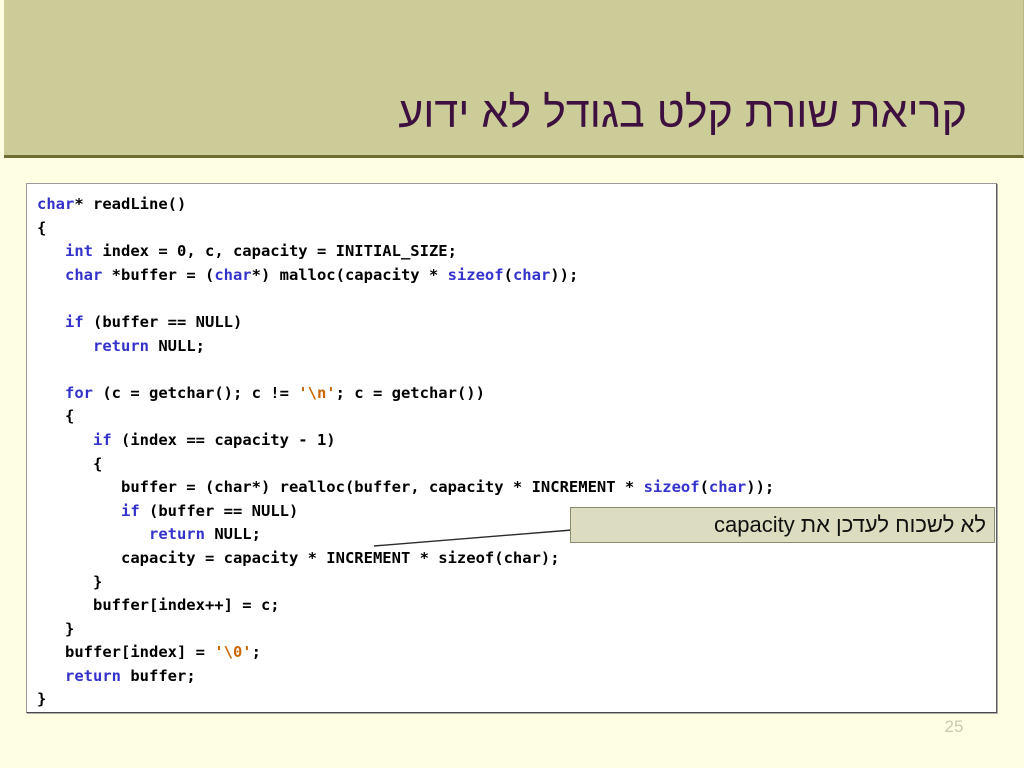 This screenshot has width=1024, height=768. I want to click on code-line: char* readLine(), so click(111, 204).